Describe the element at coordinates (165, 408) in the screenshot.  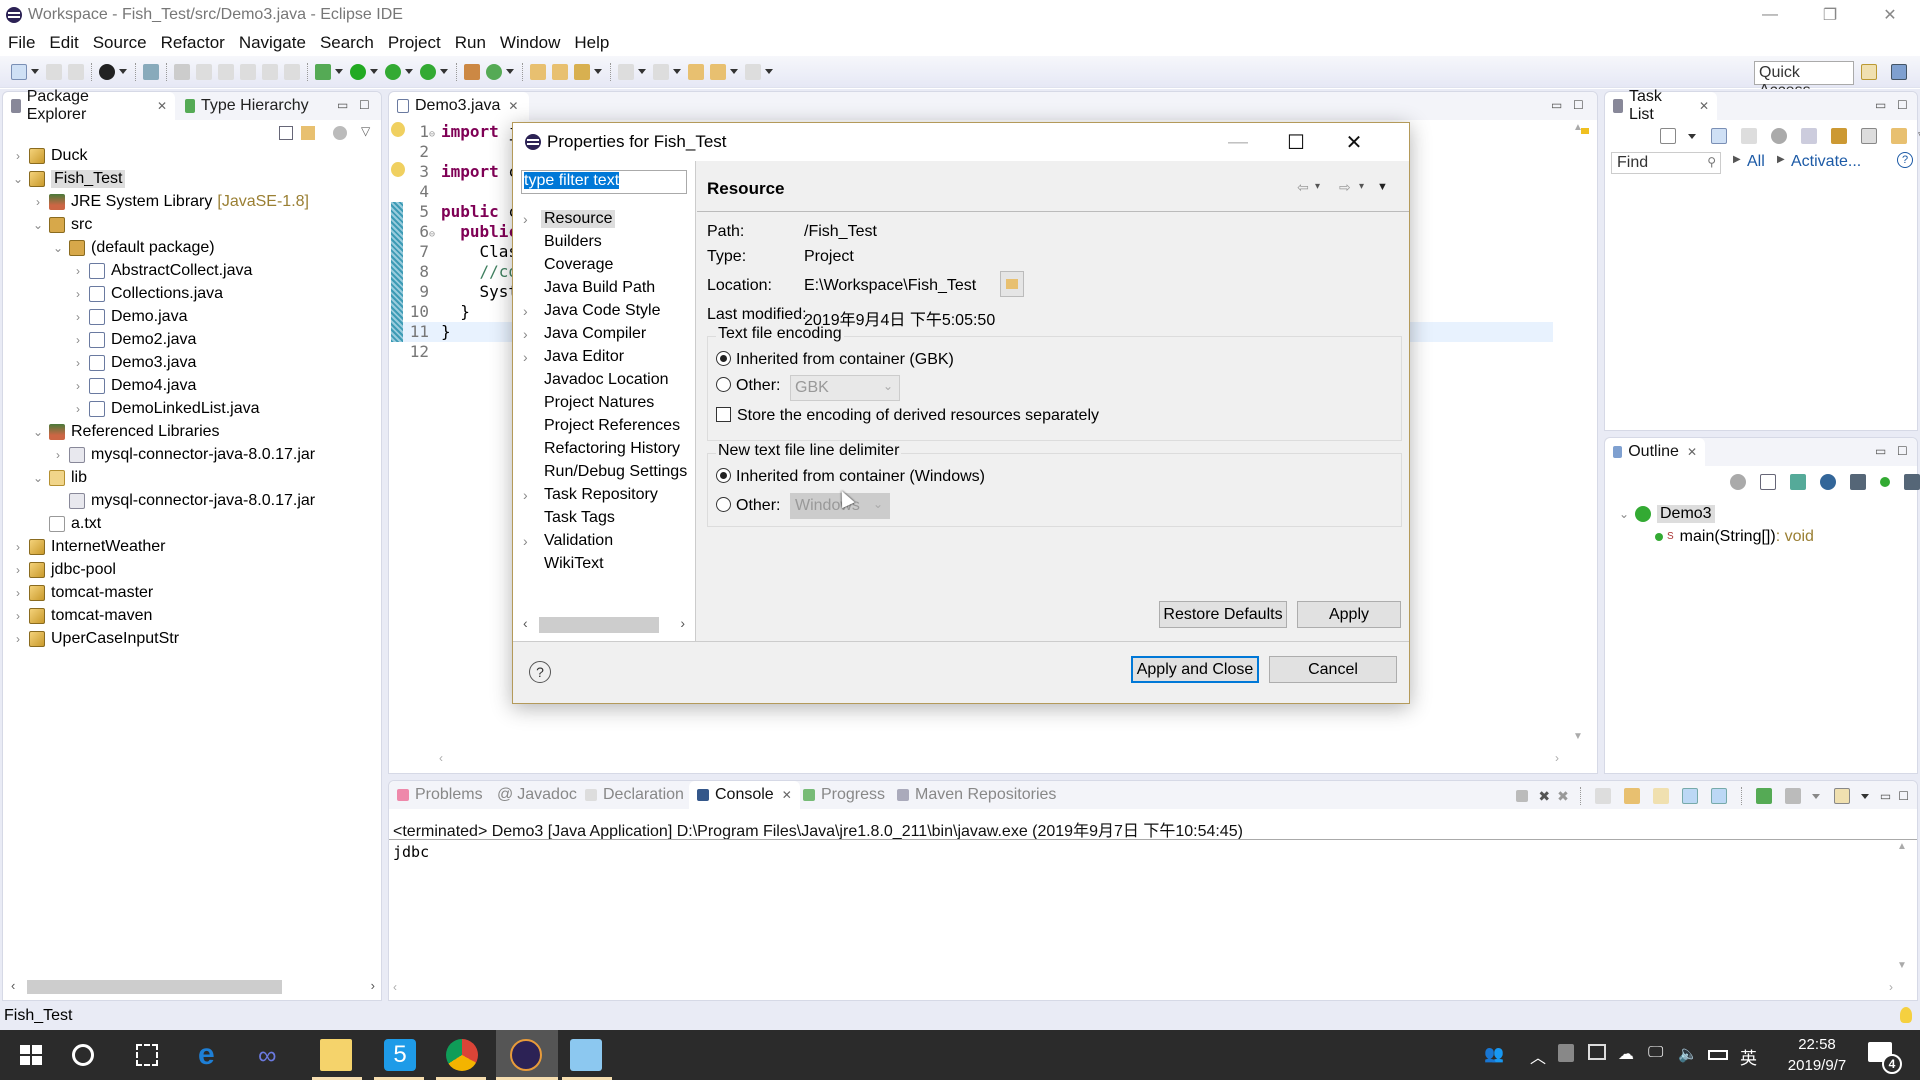
I see `tree-item: › DemoLinkedList.java` at that location.